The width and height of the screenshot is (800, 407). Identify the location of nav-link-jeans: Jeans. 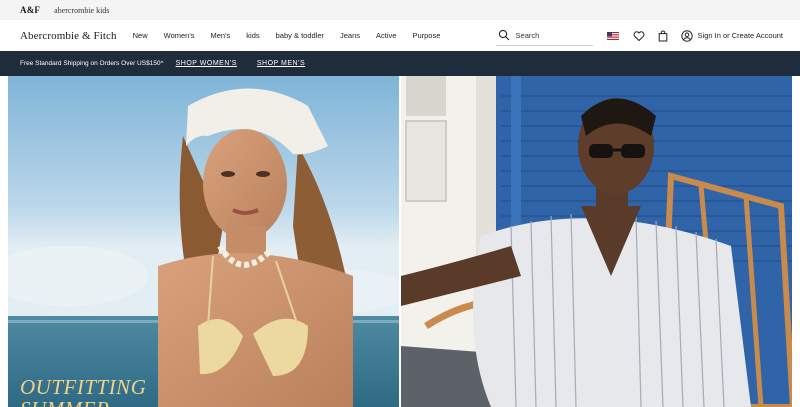
(350, 35).